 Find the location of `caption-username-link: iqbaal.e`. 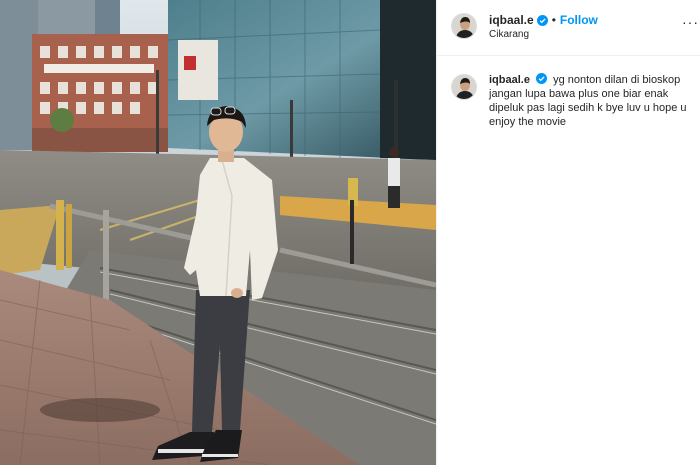

caption-username-link: iqbaal.e is located at coordinates (509, 80).